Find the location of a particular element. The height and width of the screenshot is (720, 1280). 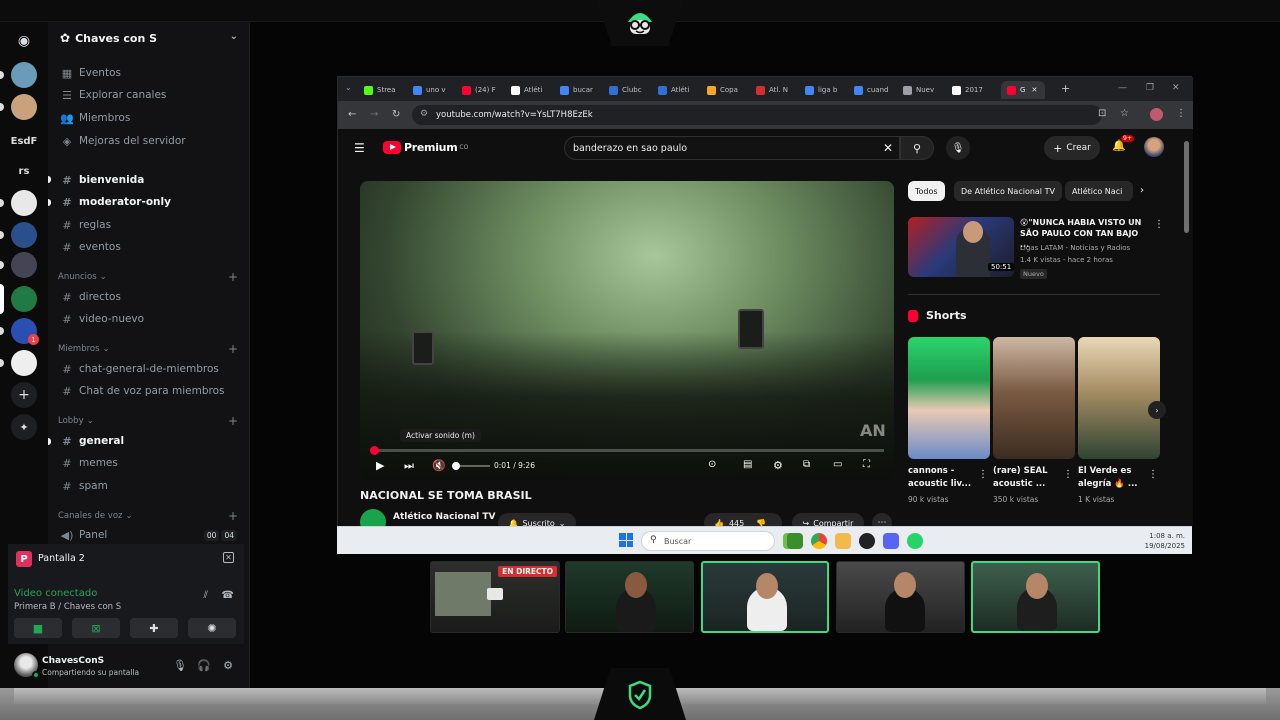

chip-related: Atlético Naci is located at coordinates (1099, 191).